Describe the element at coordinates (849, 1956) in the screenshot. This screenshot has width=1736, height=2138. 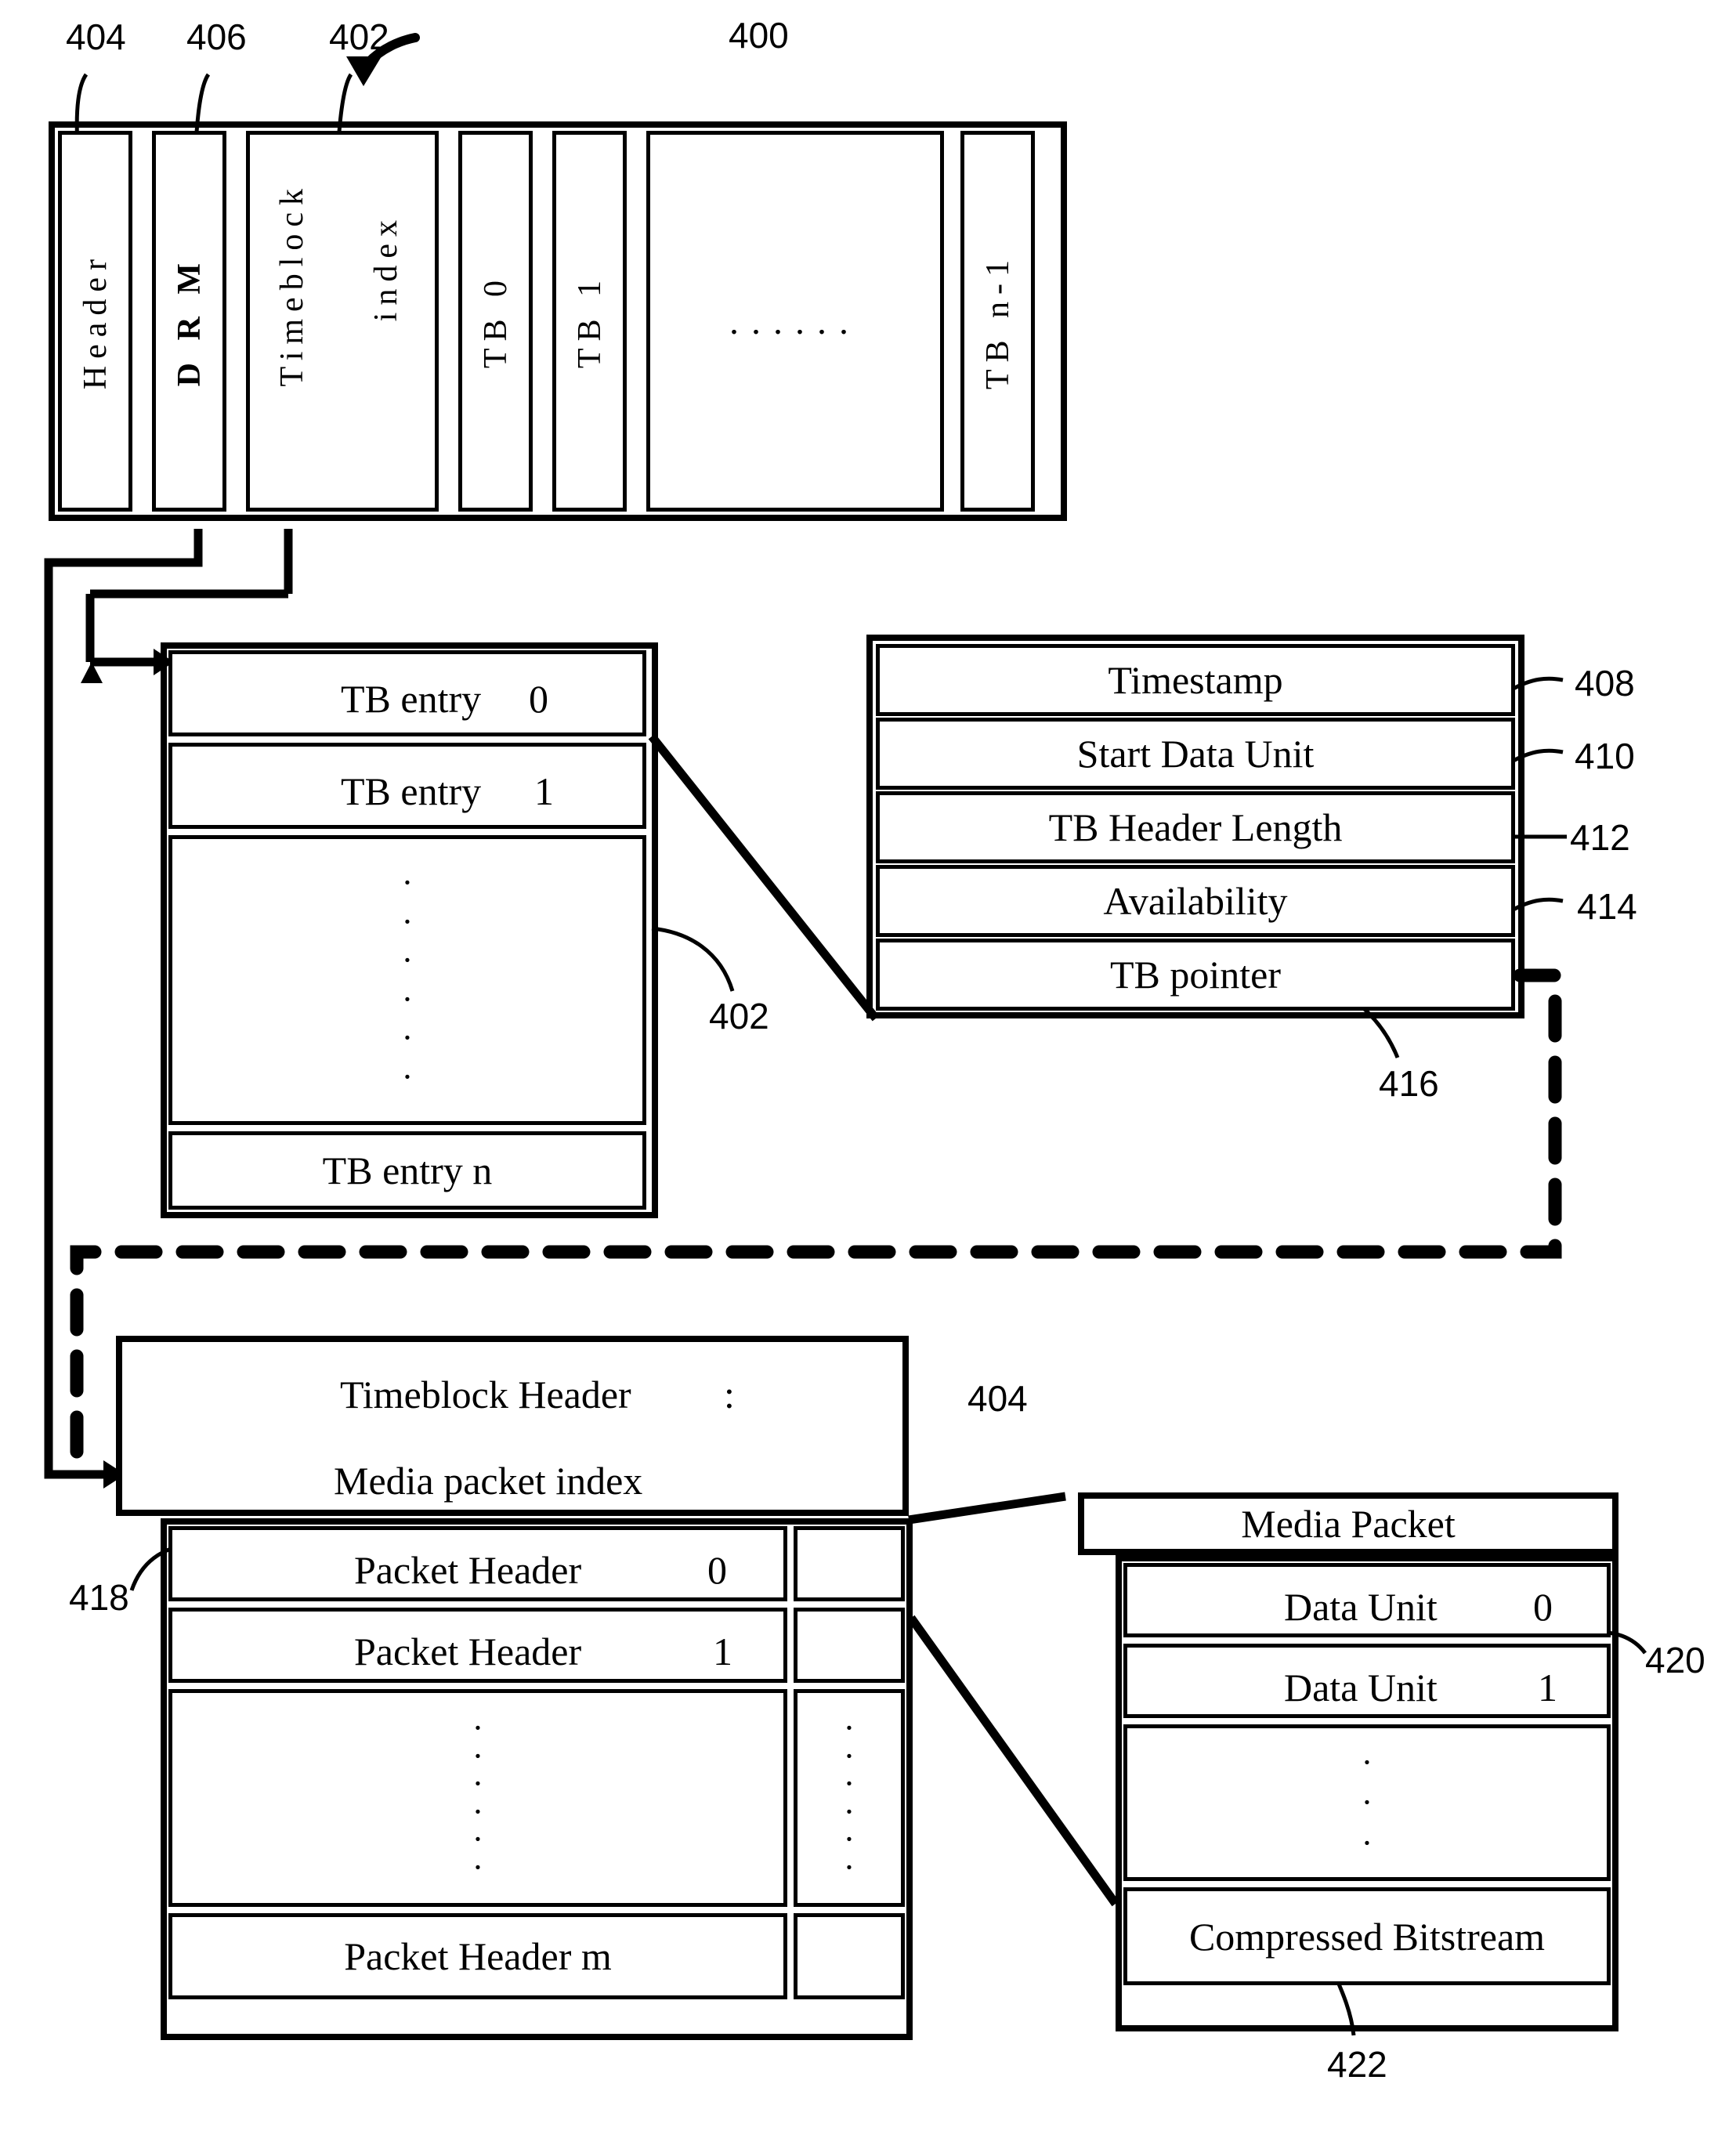
I see `packet-pointer-cell-m` at that location.